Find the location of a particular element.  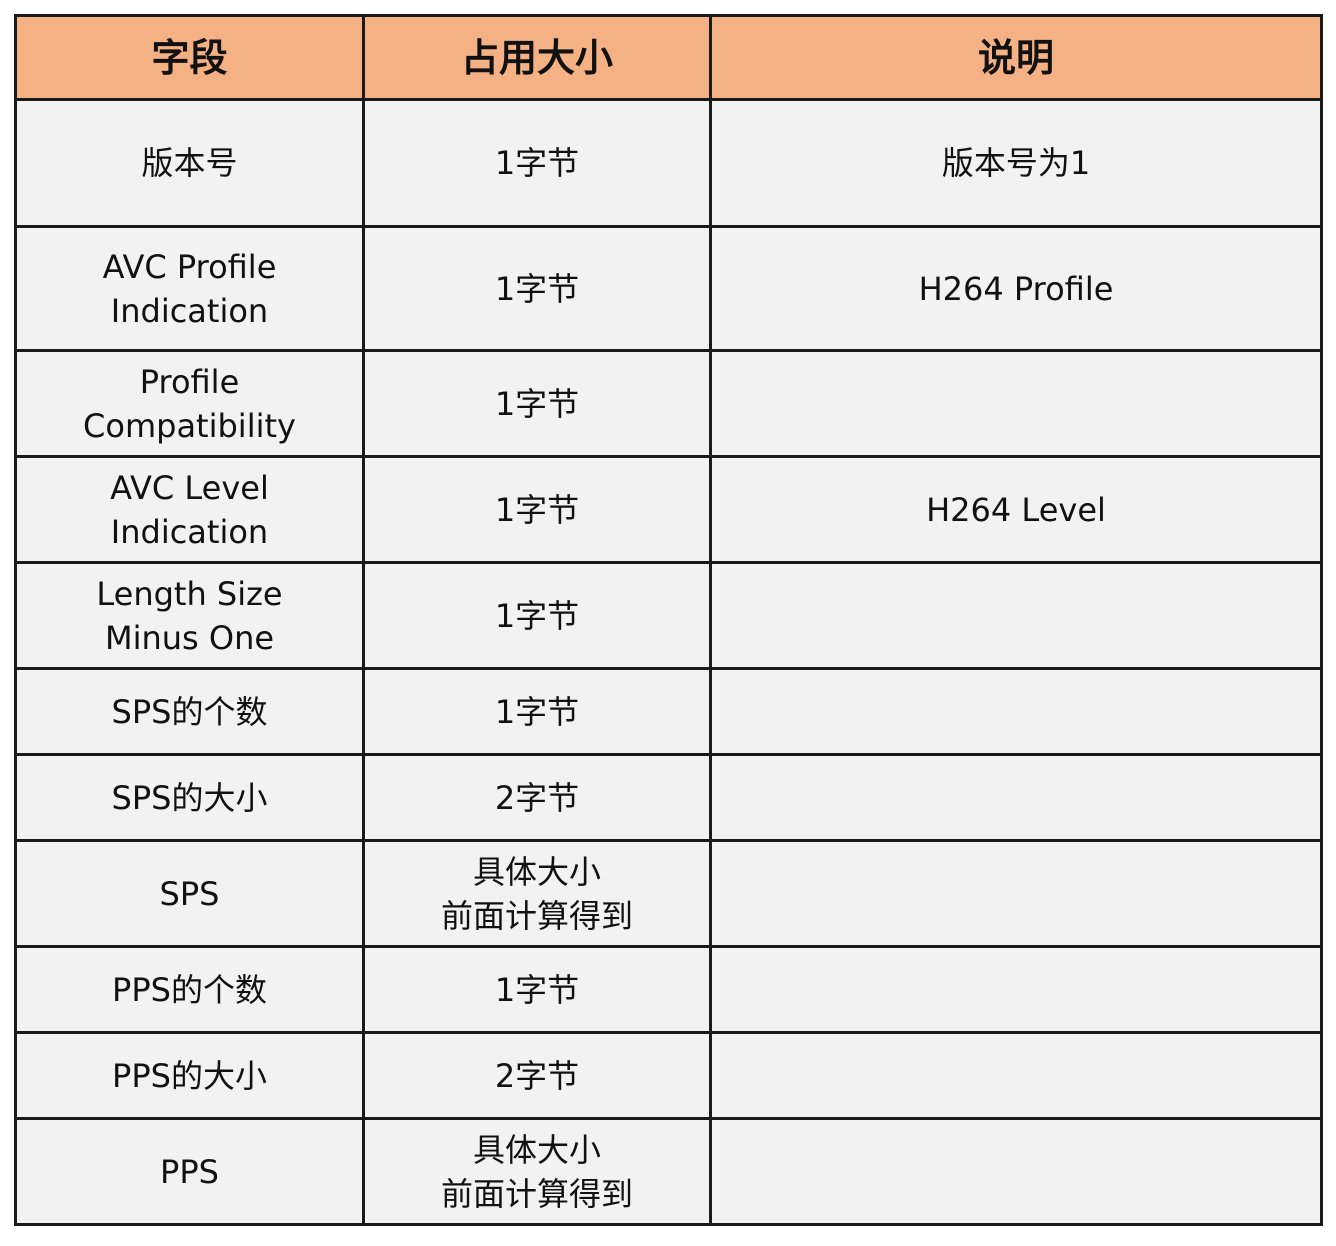

table-row: Length Size Minus One 1字节 is located at coordinates (668, 615).